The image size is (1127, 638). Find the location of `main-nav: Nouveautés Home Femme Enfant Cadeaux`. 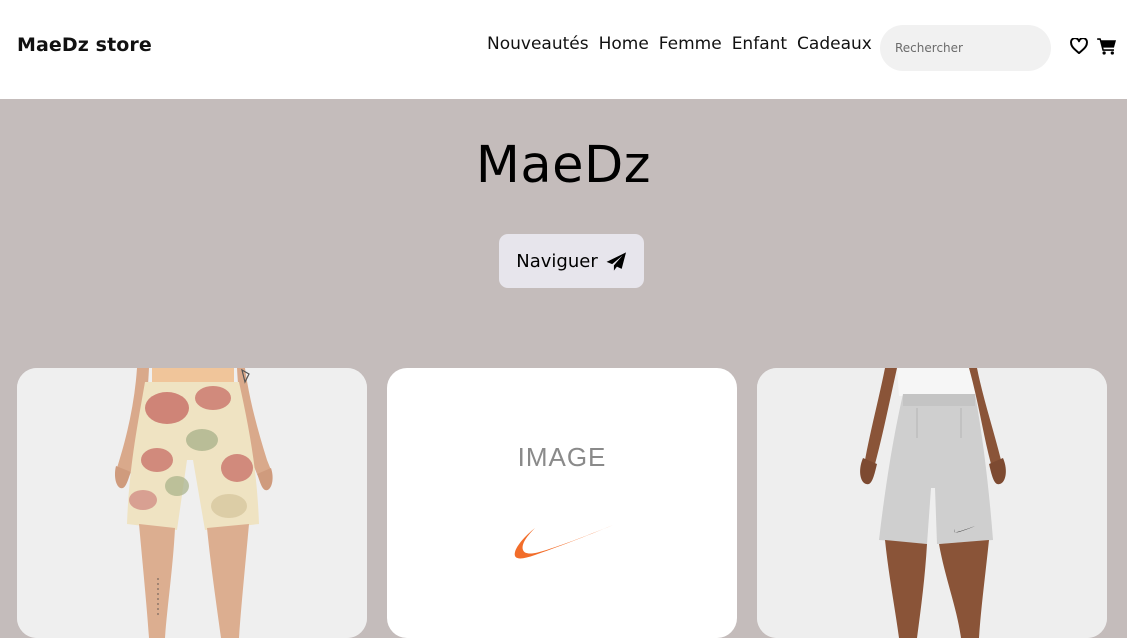

main-nav: Nouveautés Home Femme Enfant Cadeaux is located at coordinates (679, 44).